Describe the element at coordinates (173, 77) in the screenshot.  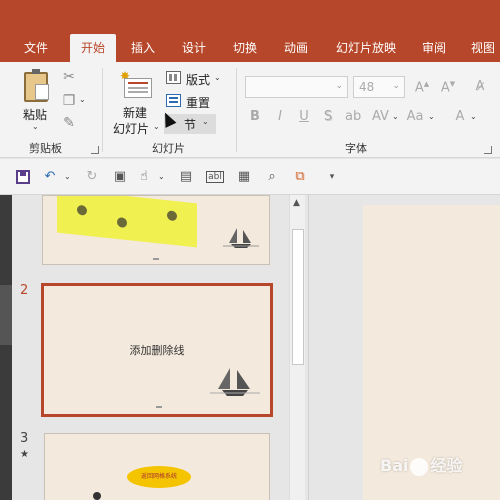
I see `layout-icon` at that location.